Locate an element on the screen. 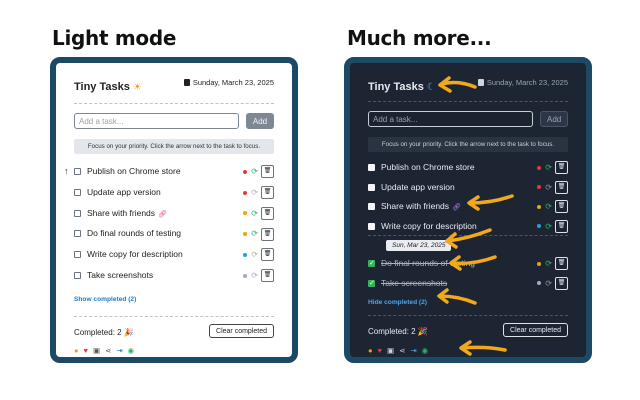 This screenshot has height=400, width=640. task-label: Publish on Chrome store is located at coordinates (428, 167).